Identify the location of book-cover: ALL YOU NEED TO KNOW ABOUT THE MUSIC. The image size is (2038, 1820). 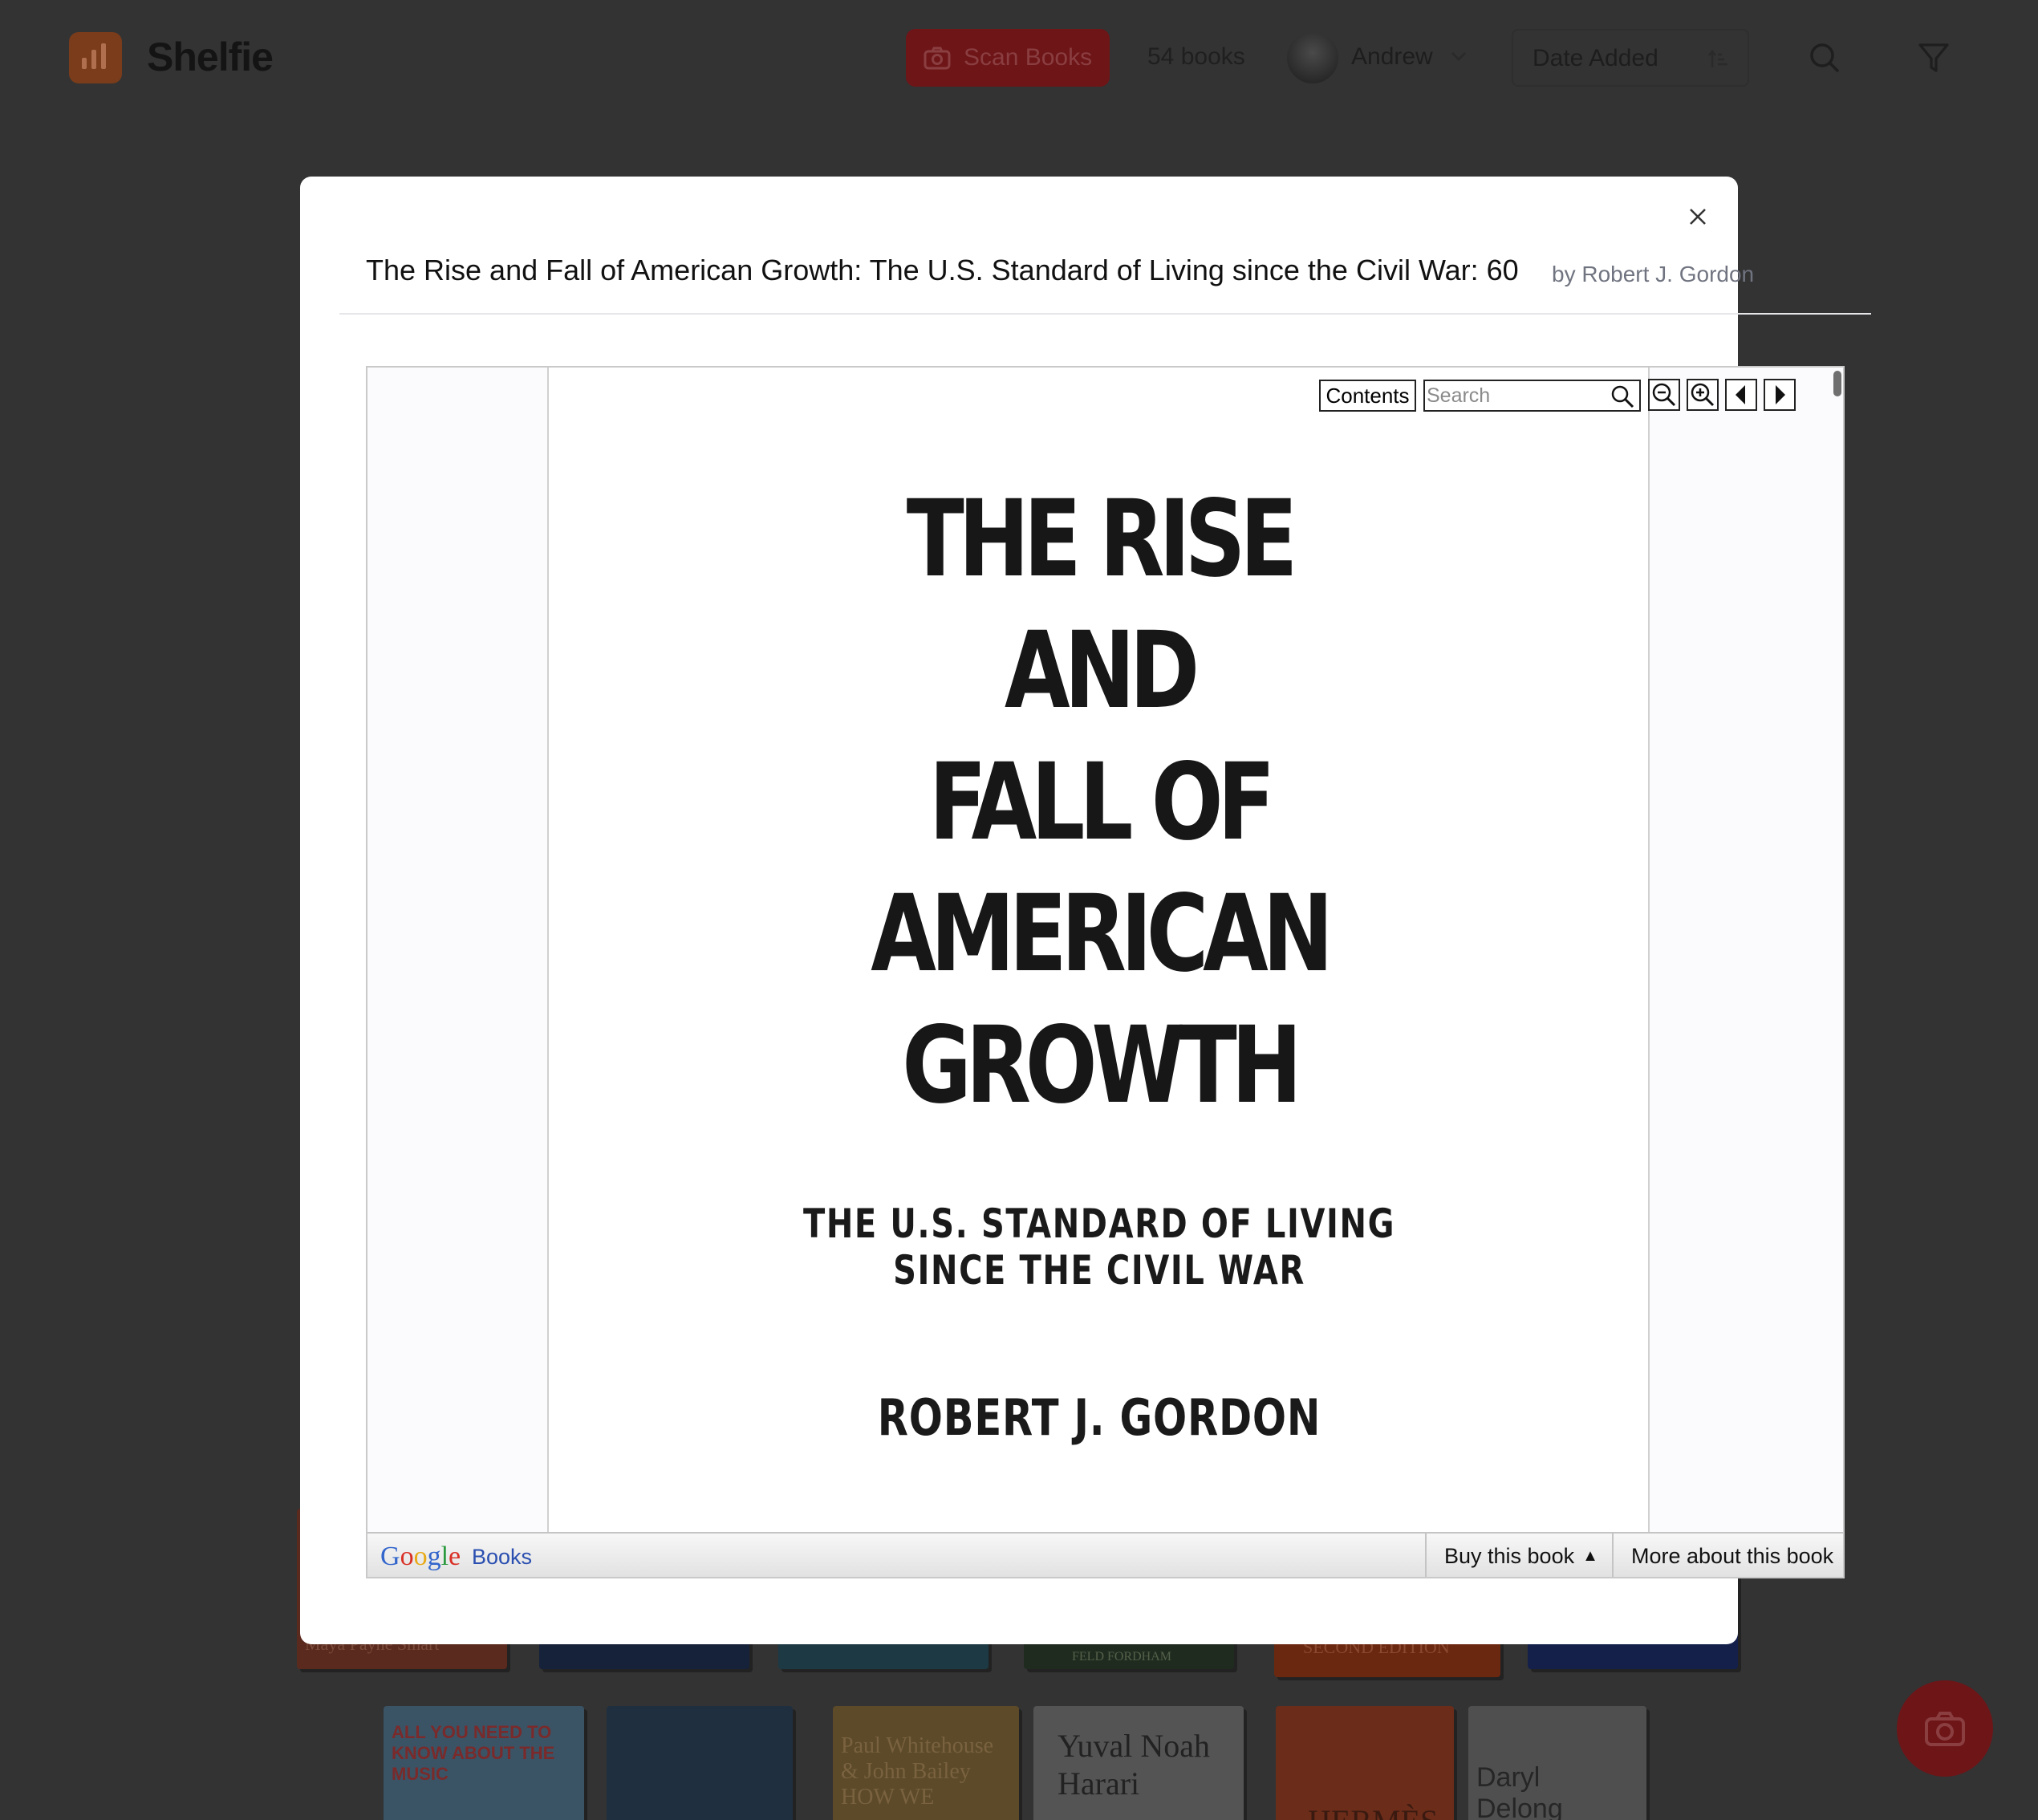
(484, 1763).